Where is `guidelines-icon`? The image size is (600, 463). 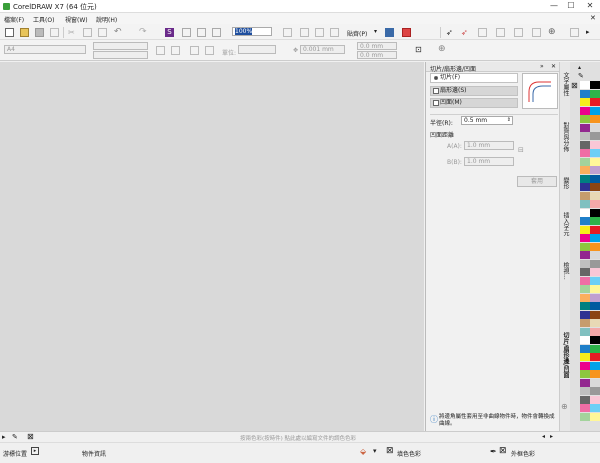 guidelines-icon is located at coordinates (334, 32).